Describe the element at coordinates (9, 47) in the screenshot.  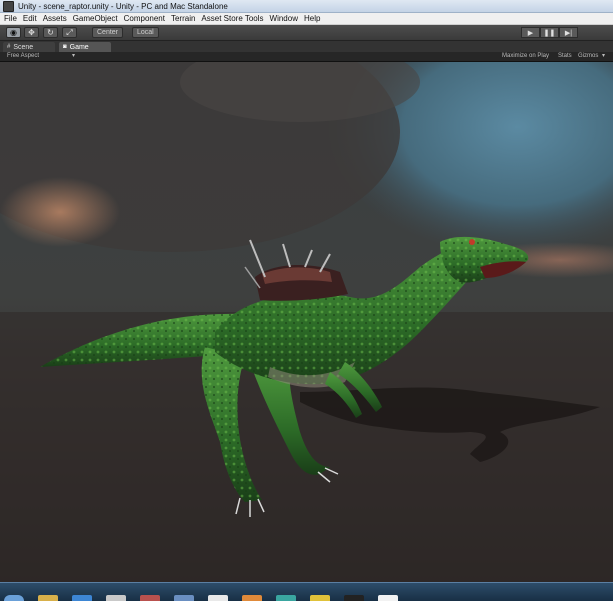
I see `scene-icon: #` at that location.